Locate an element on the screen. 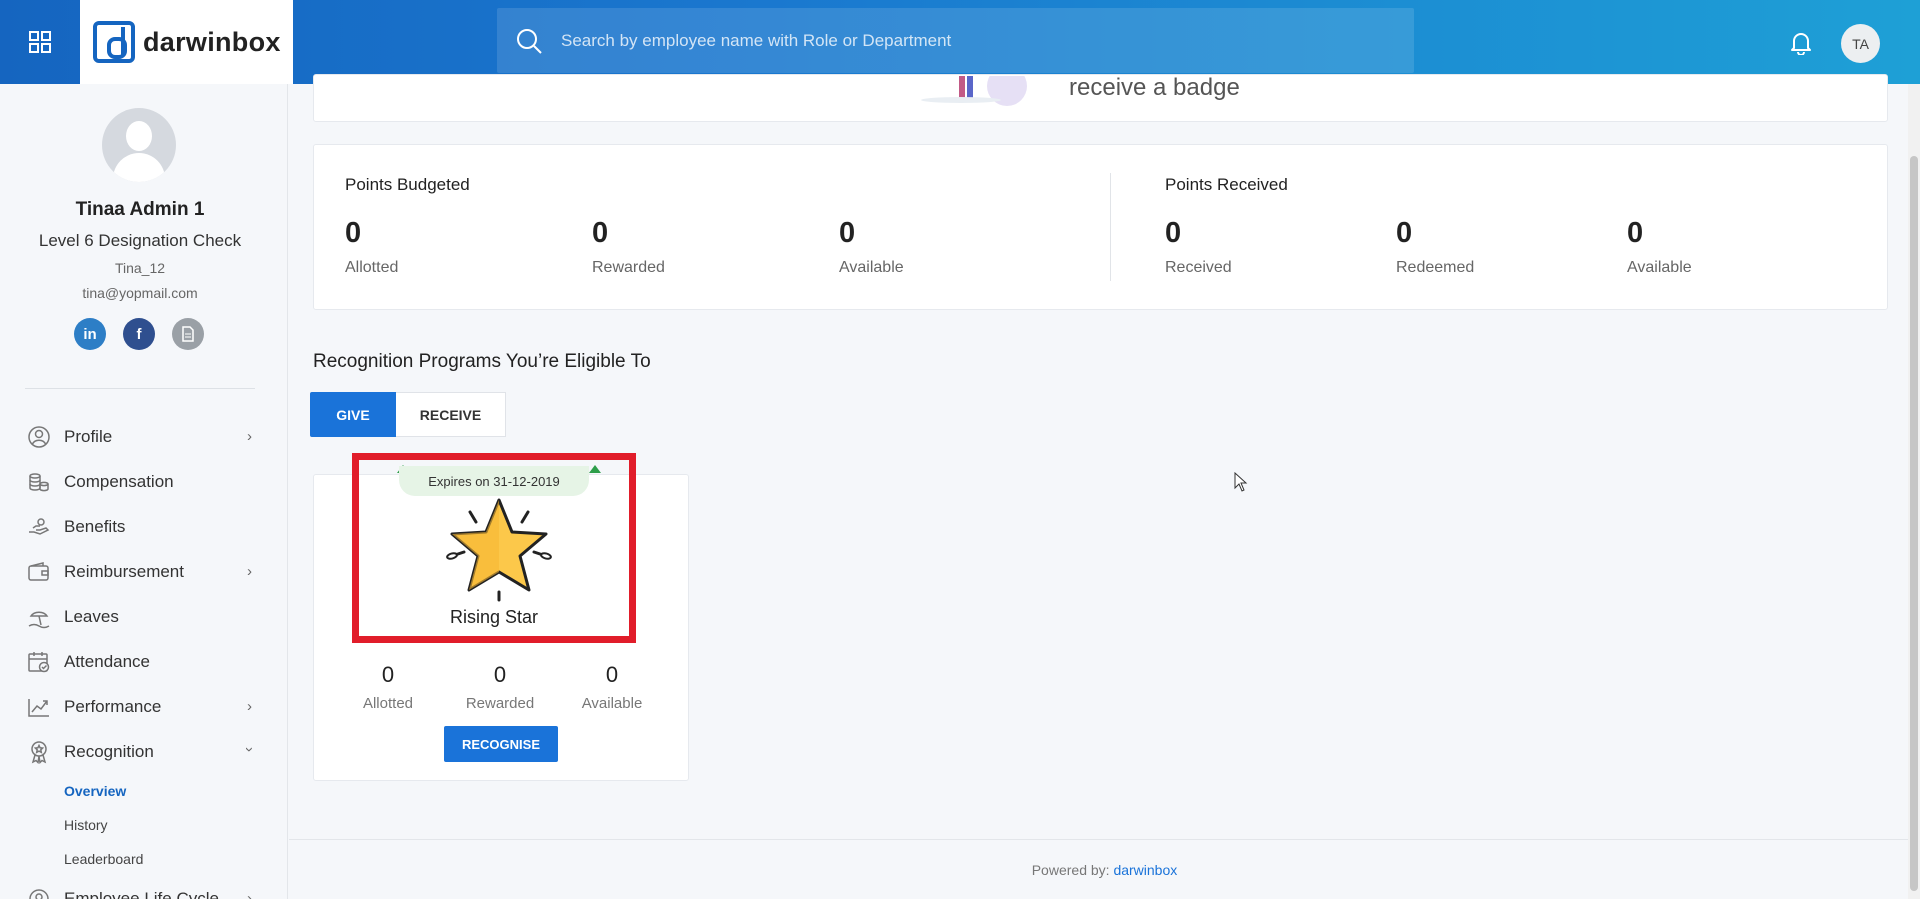 This screenshot has height=899, width=1920. facebook-icon: f is located at coordinates (139, 334).